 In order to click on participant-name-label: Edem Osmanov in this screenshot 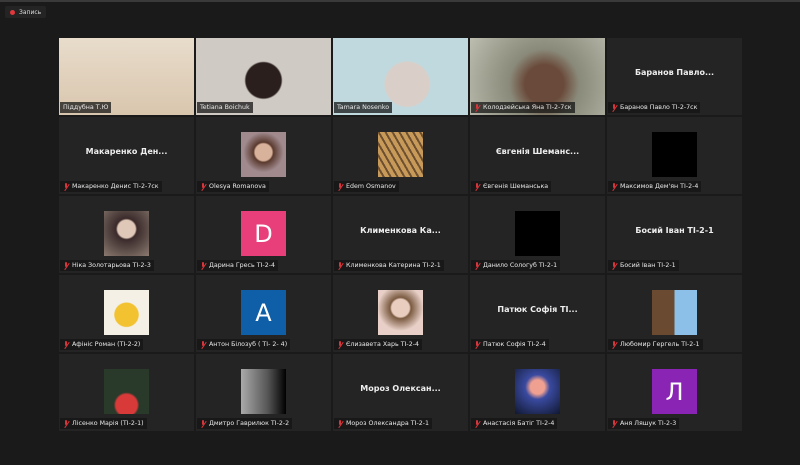, I will do `click(366, 186)`.